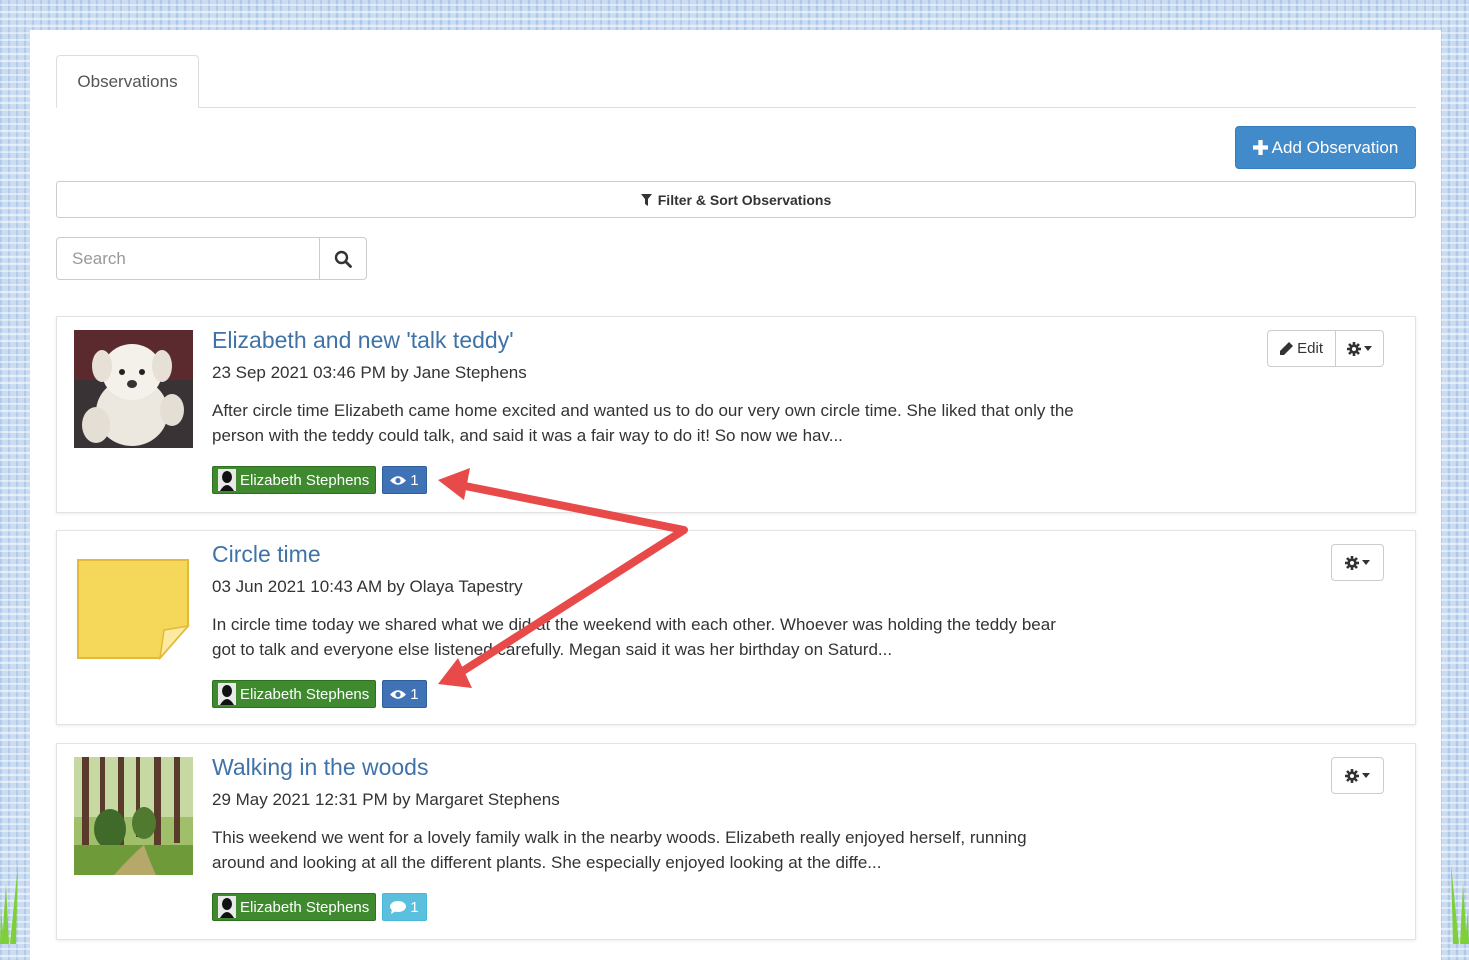 Image resolution: width=1469 pixels, height=960 pixels. I want to click on observation-title: Elizabeth and new 'talk teddy', so click(363, 340).